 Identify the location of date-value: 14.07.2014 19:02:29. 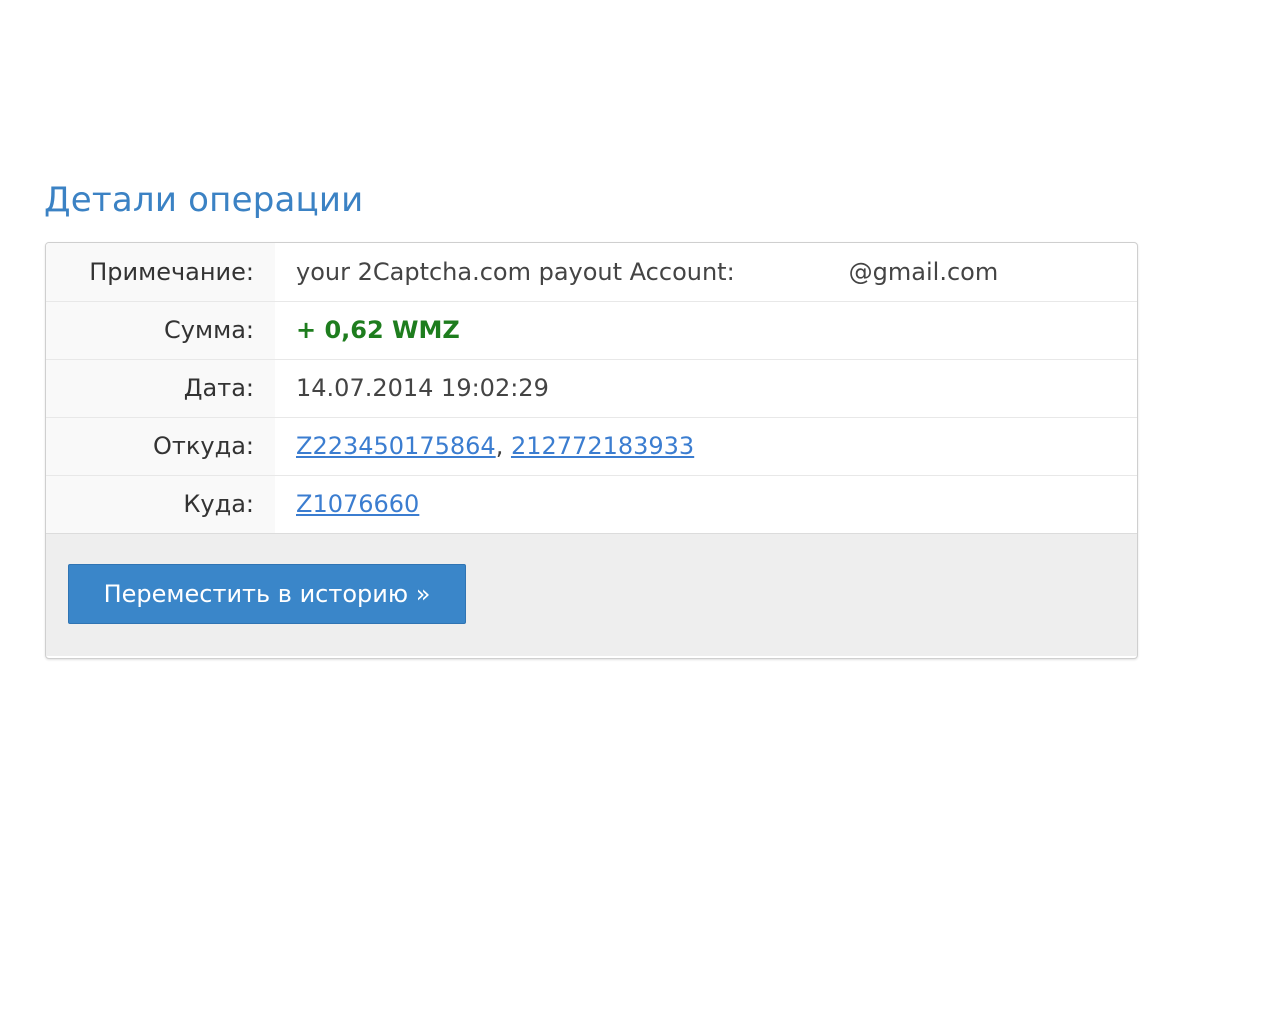
(706, 387).